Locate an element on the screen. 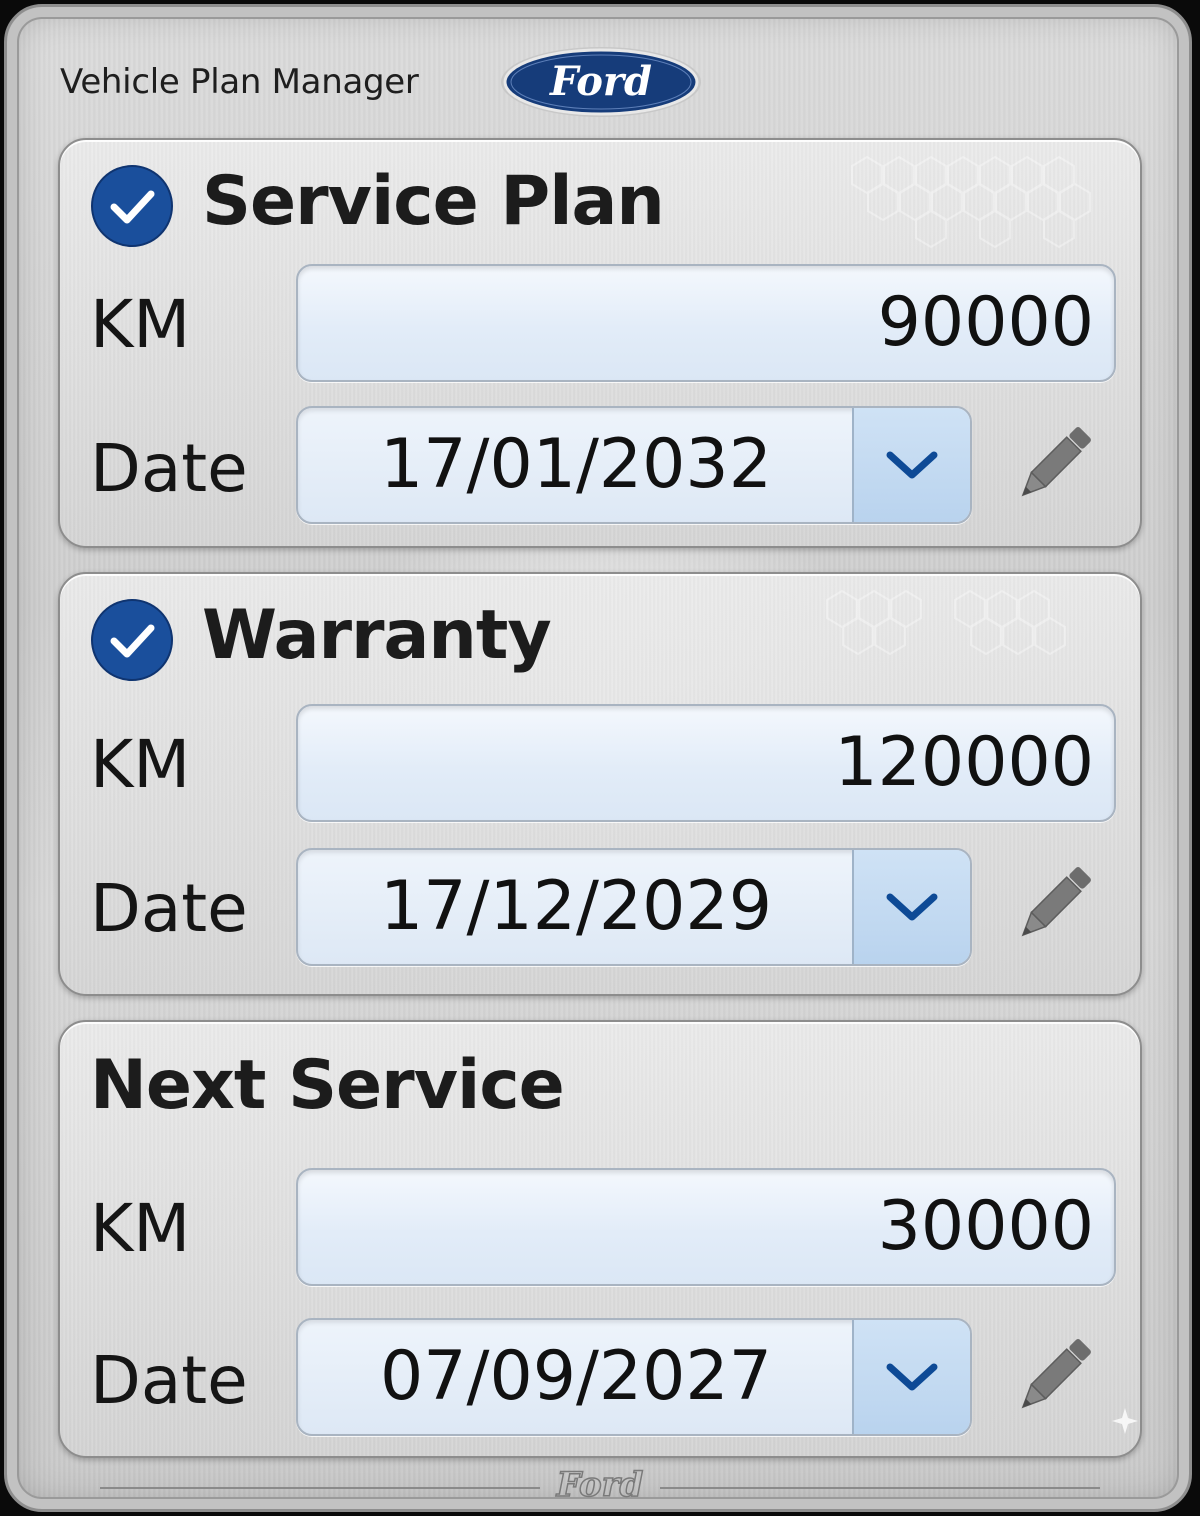 Image resolution: width=1200 pixels, height=1516 pixels. footer-ford-logo-text: Ford is located at coordinates (600, 1485).